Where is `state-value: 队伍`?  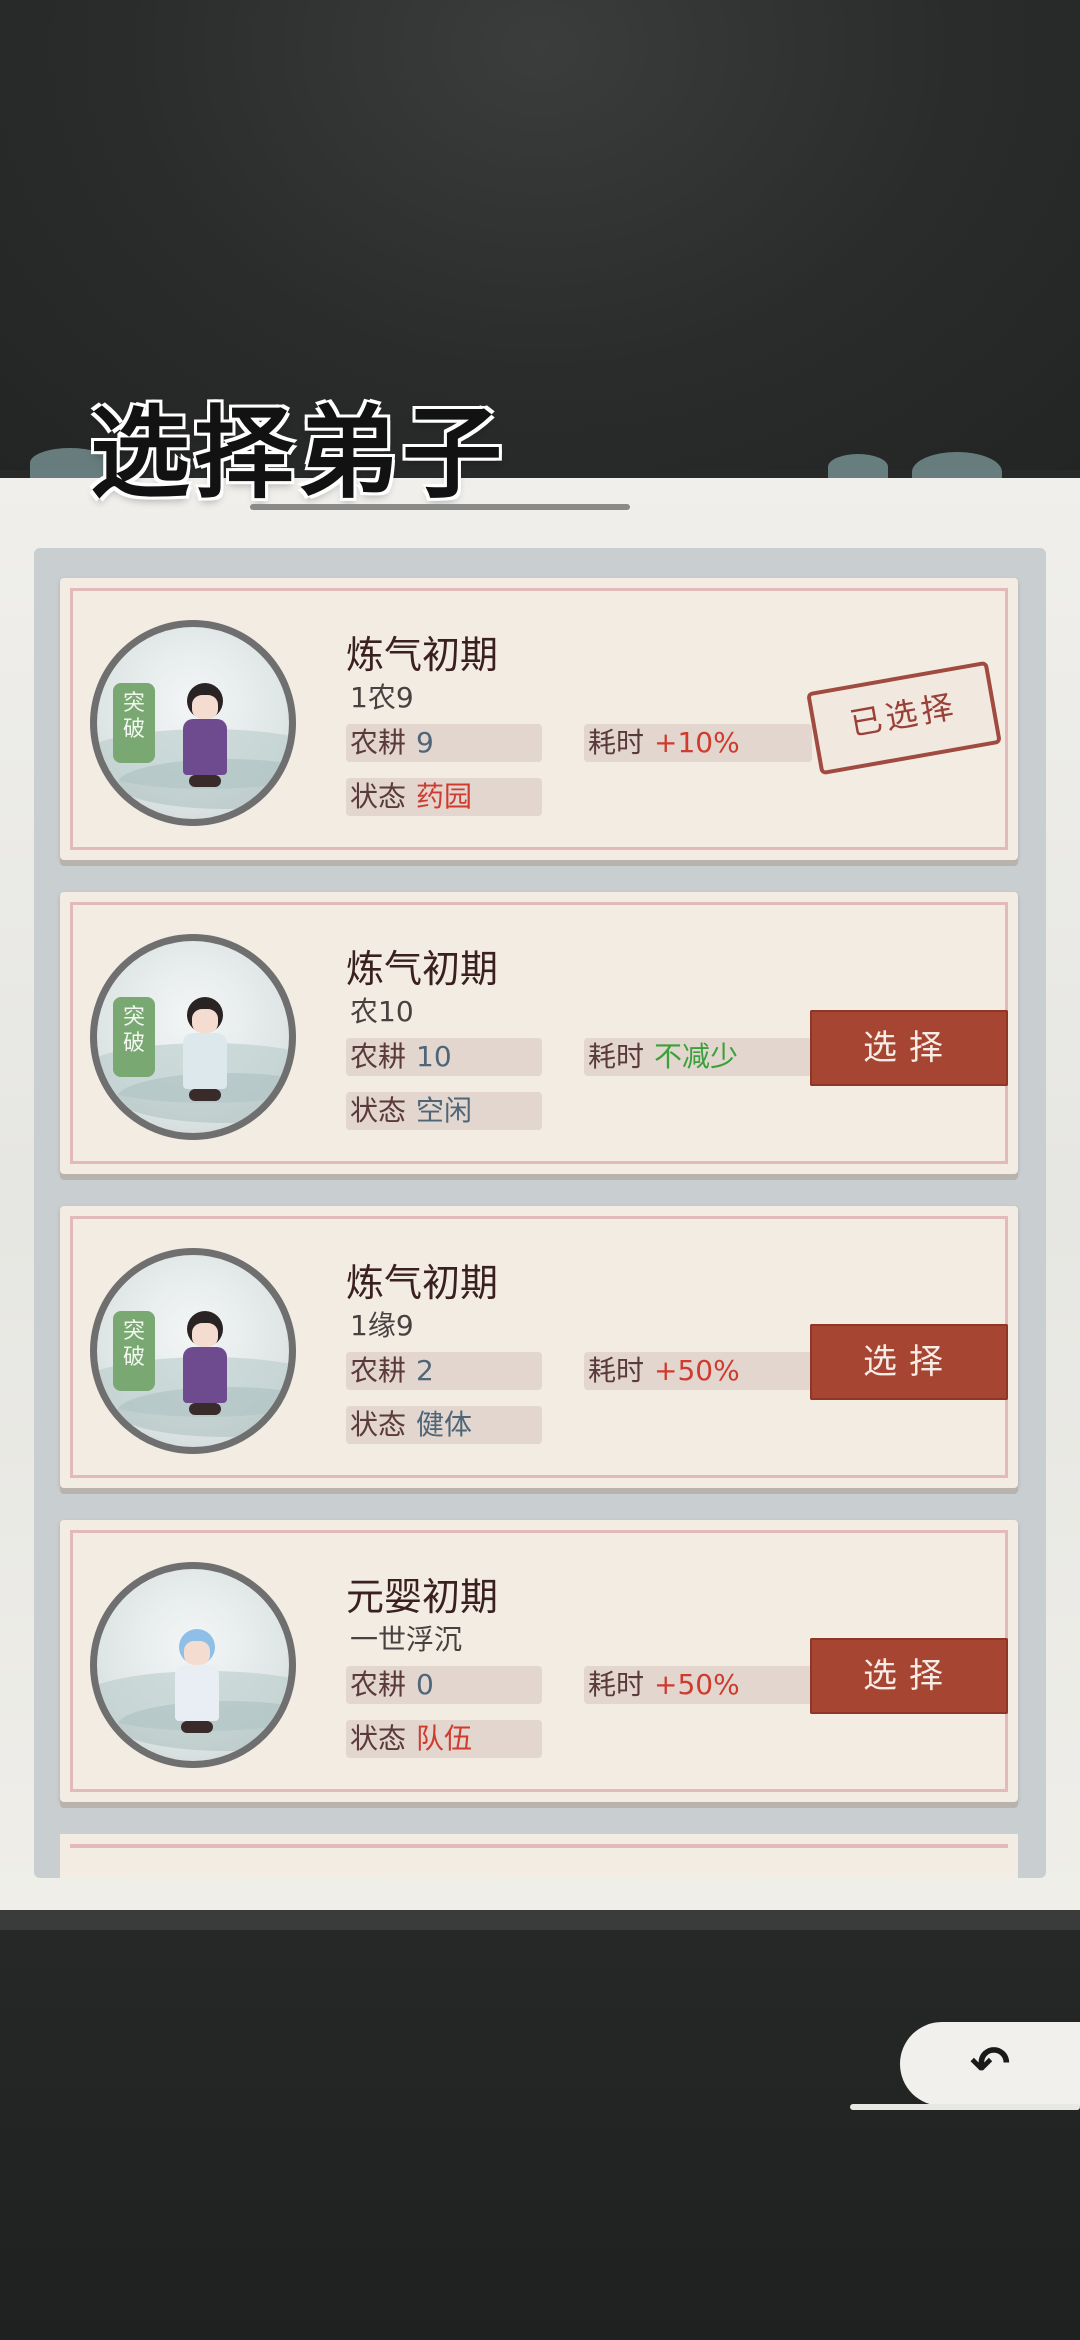 state-value: 队伍 is located at coordinates (444, 1738).